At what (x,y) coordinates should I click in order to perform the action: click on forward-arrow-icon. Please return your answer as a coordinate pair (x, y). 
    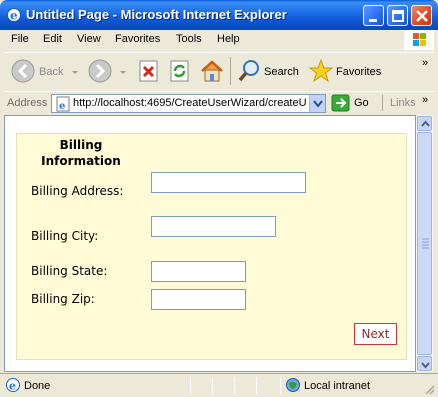
    Looking at the image, I should click on (101, 71).